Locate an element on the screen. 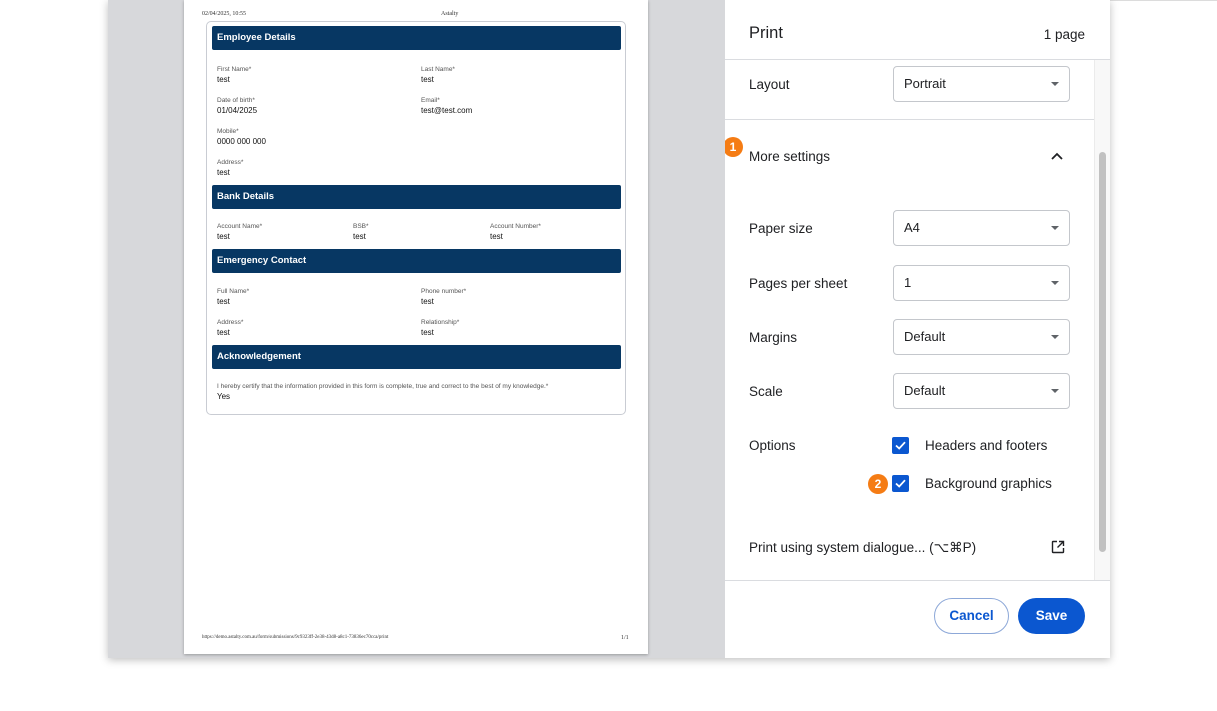 Image resolution: width=1217 pixels, height=711 pixels. field-account-number: Account Number* test is located at coordinates (515, 232).